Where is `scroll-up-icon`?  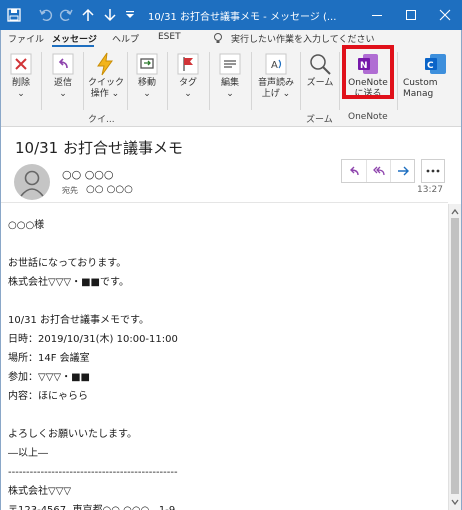
scroll-up-icon is located at coordinates (455, 212).